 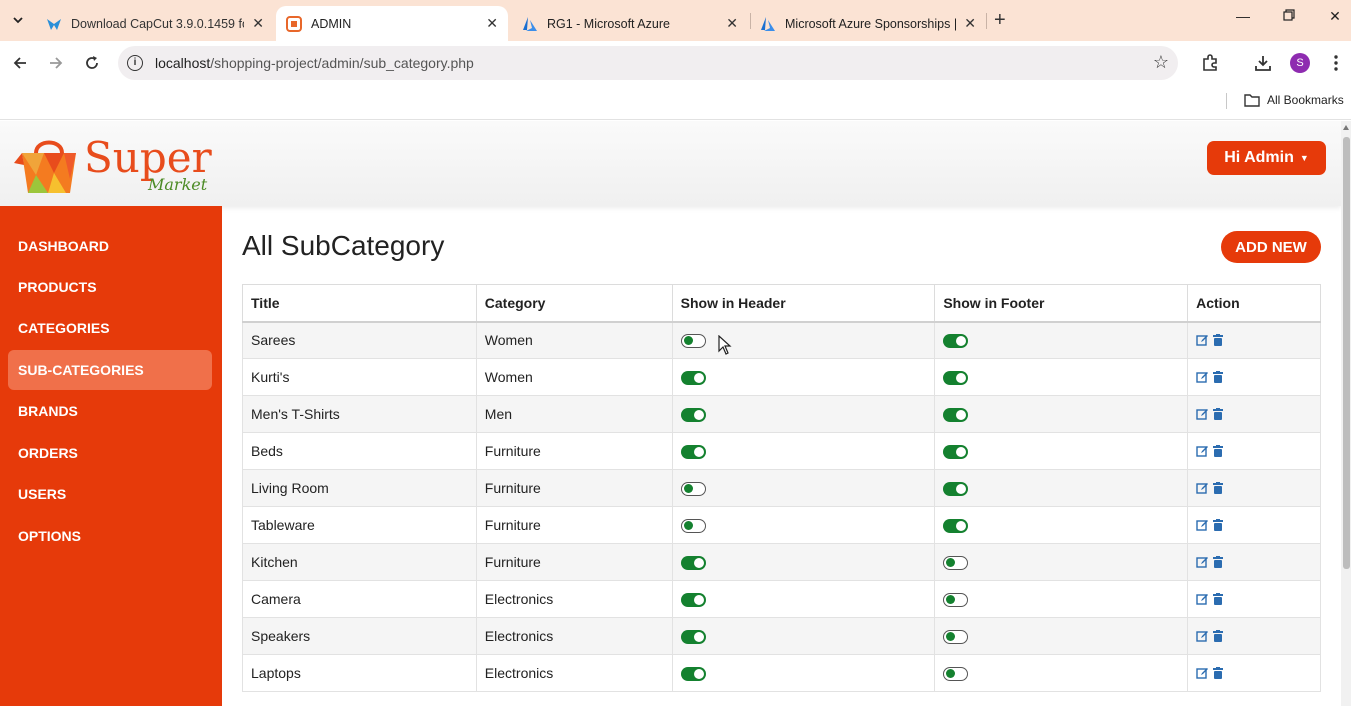 I want to click on sidebar-item-products: PRODUCTS, so click(x=110, y=287).